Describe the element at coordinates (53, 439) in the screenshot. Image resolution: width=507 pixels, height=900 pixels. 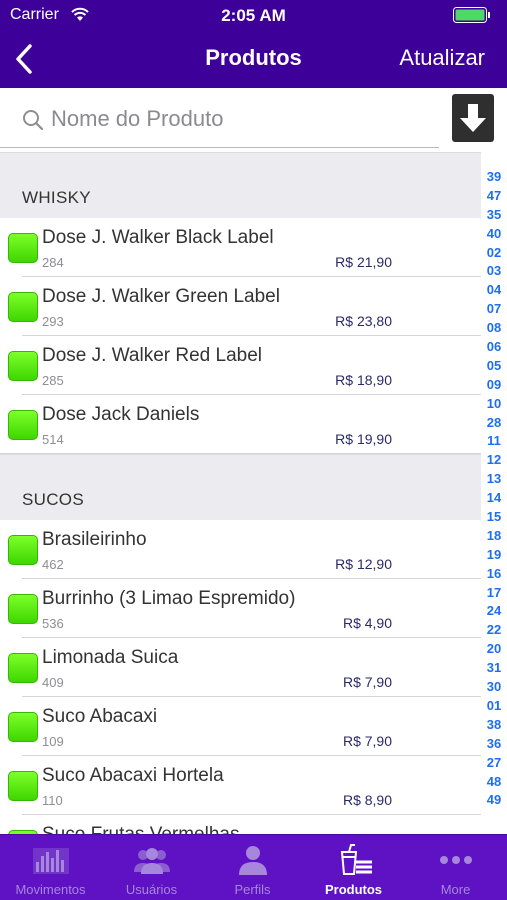
I see `product-code: 514` at that location.